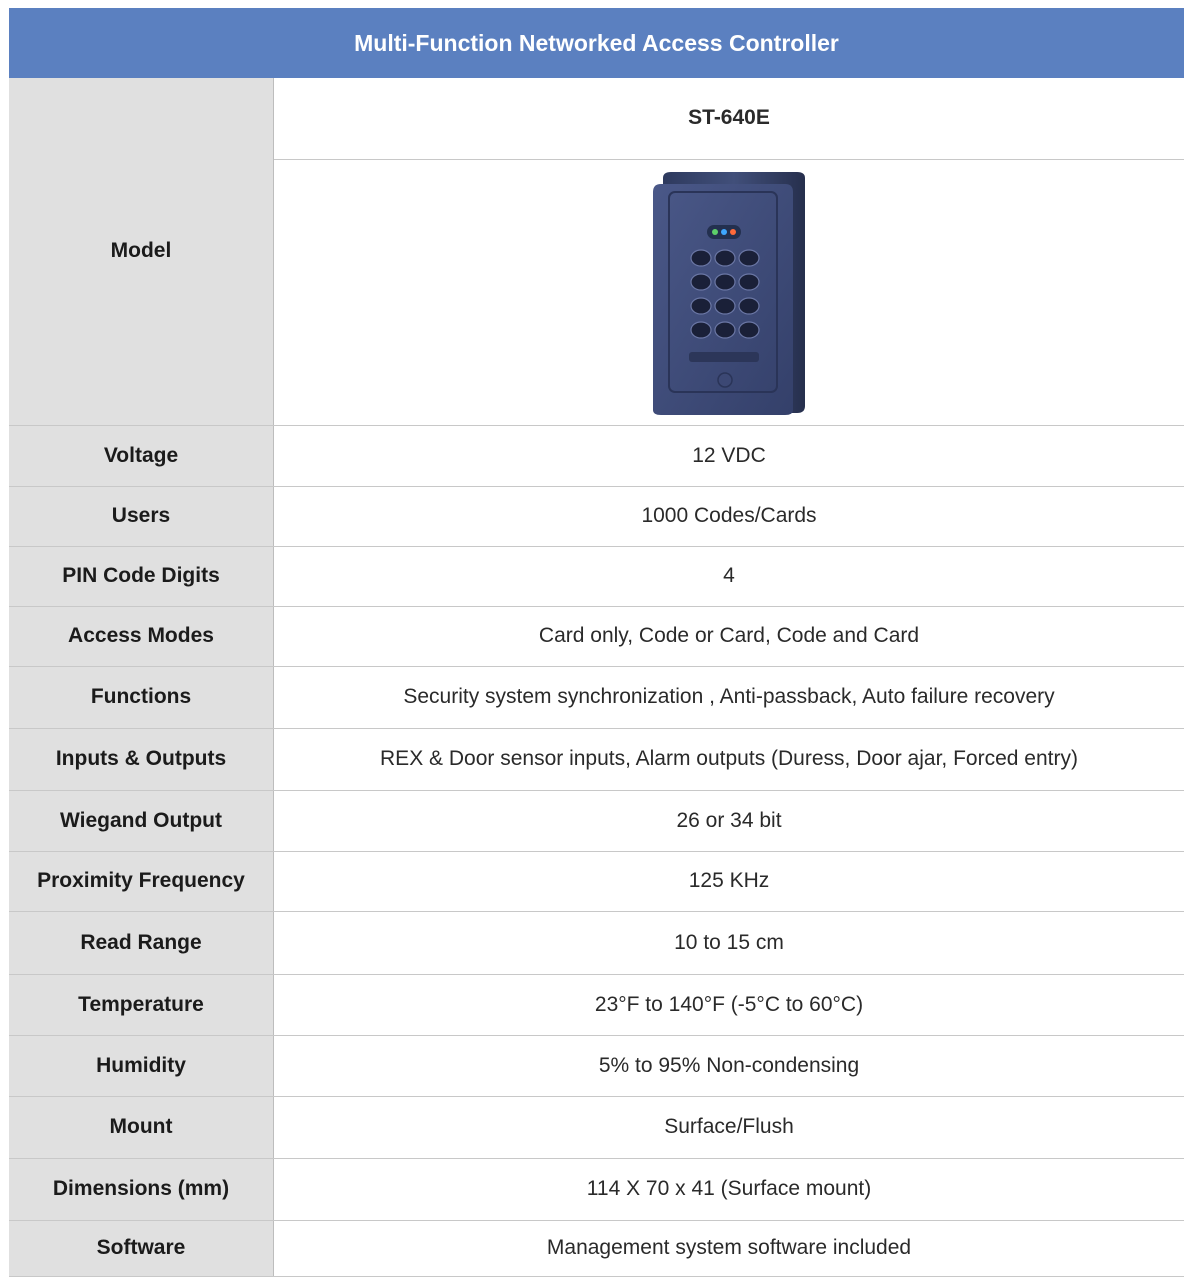 This screenshot has width=1184, height=1277. Describe the element at coordinates (729, 1248) in the screenshot. I see `spec-value: Management system software included` at that location.